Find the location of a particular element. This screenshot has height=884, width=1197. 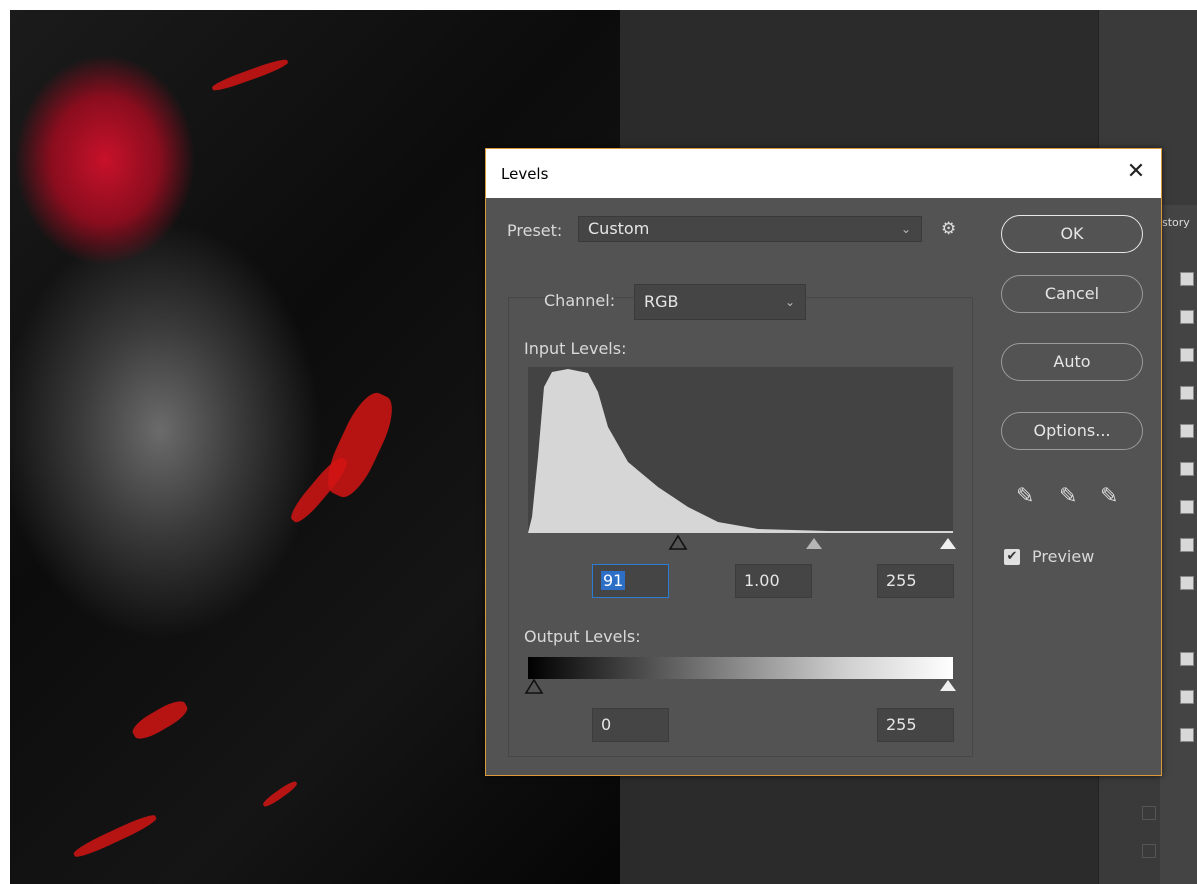

dialog-title-bar: Levels ✕ is located at coordinates (823, 173).